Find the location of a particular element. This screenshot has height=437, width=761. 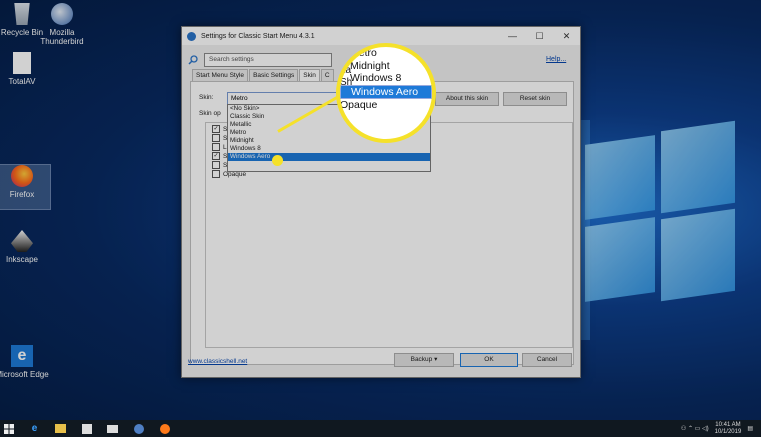

skin-options-label: Skin op is located at coordinates (210, 113).